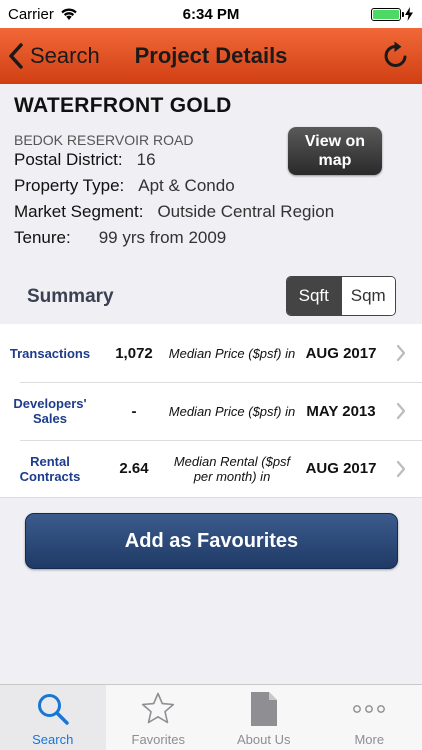 The height and width of the screenshot is (750, 422). I want to click on back-label: Search, so click(65, 55).